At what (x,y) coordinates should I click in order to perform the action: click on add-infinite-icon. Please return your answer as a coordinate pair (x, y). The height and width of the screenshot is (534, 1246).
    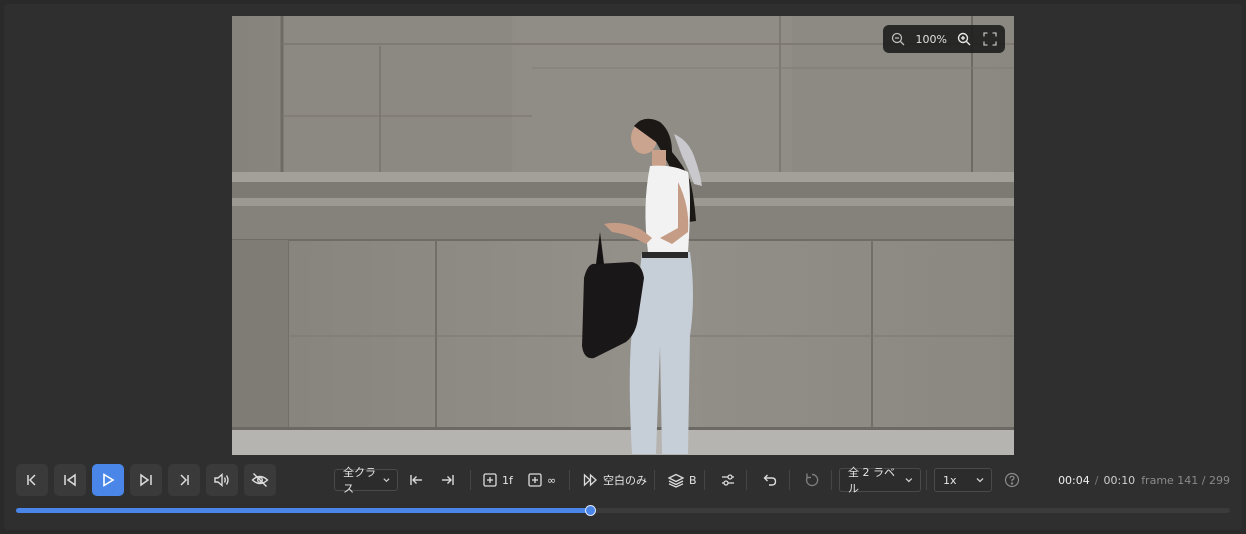
    Looking at the image, I should click on (535, 480).